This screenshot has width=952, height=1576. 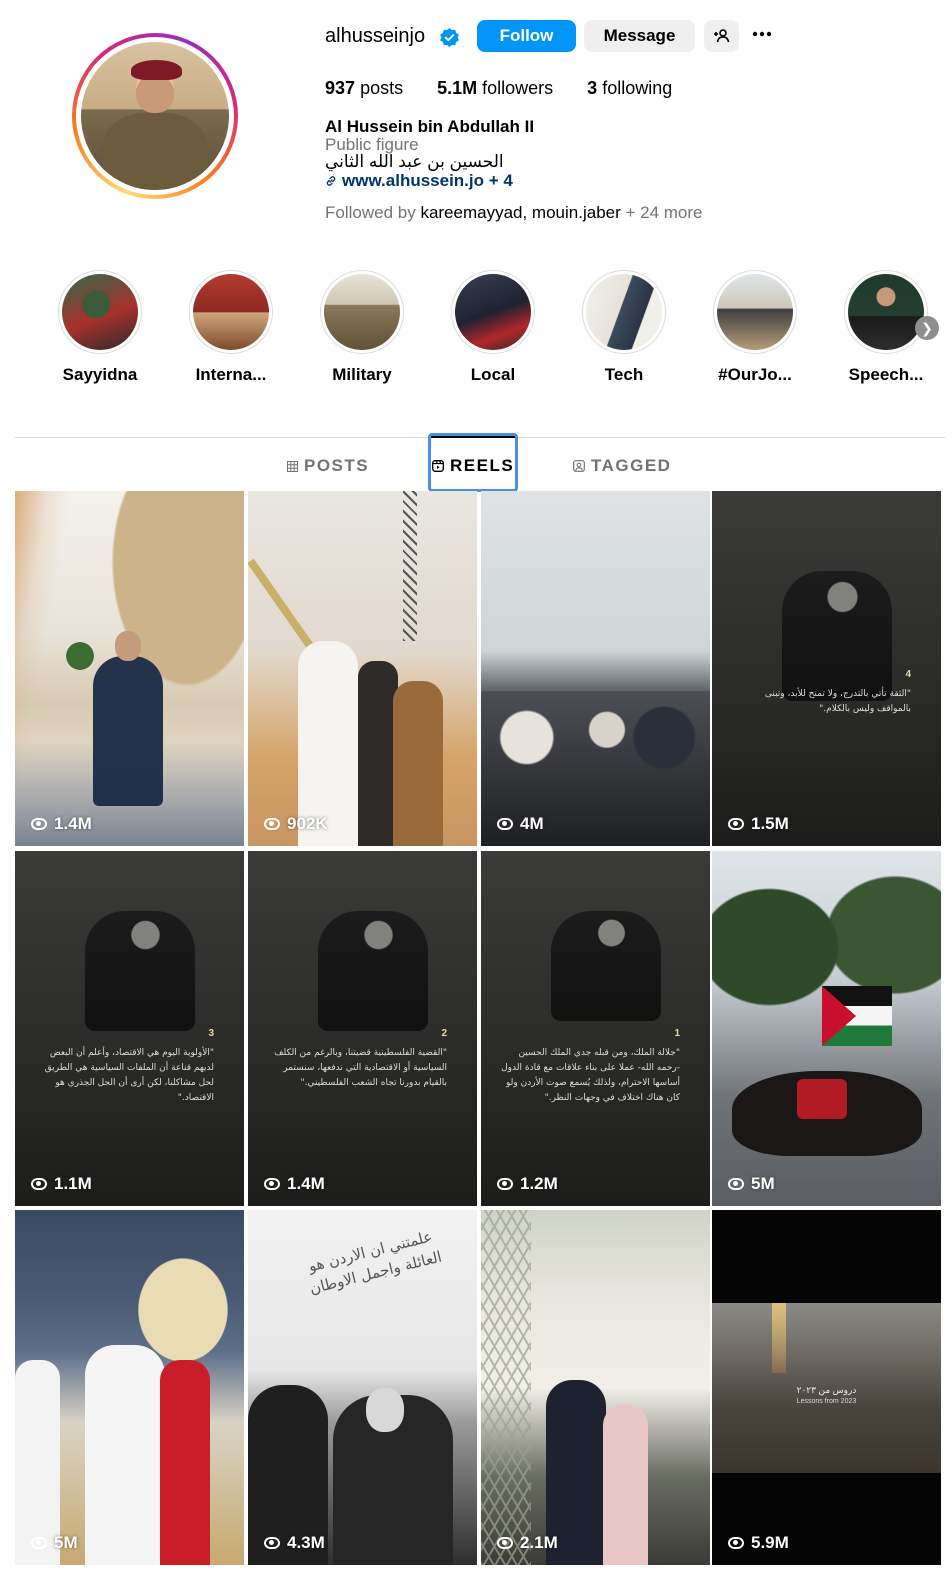 I want to click on posts-label: posts, so click(x=382, y=88).